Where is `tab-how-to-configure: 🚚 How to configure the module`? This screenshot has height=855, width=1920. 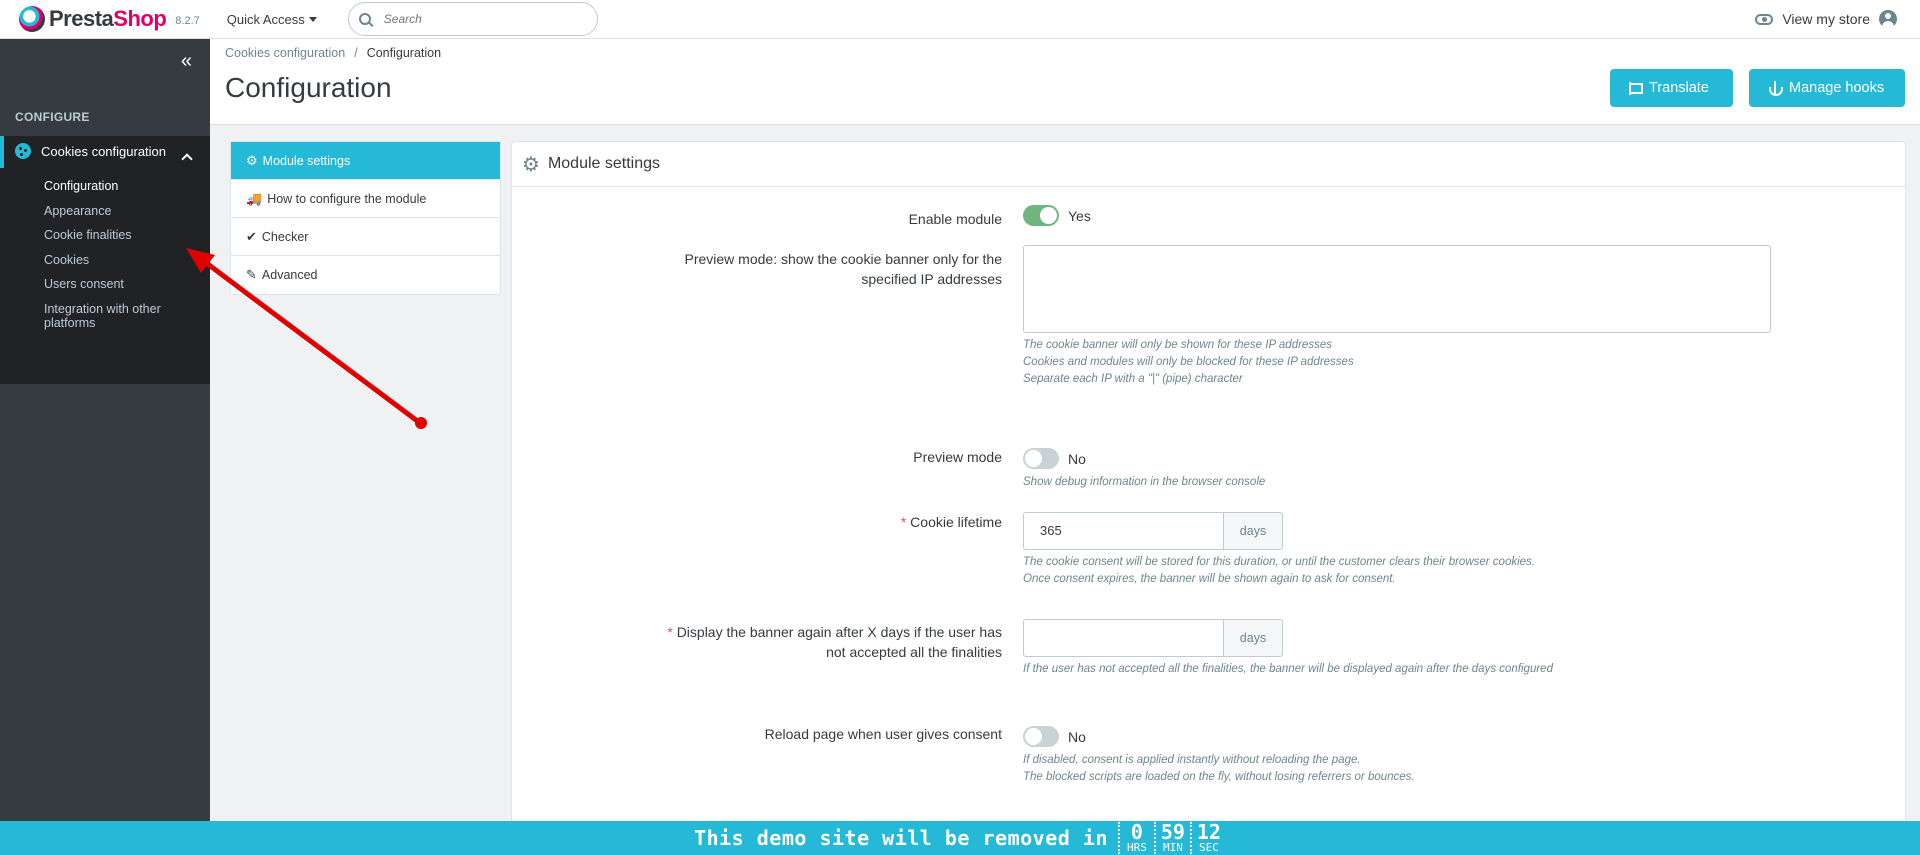 tab-how-to-configure: 🚚 How to configure the module is located at coordinates (365, 199).